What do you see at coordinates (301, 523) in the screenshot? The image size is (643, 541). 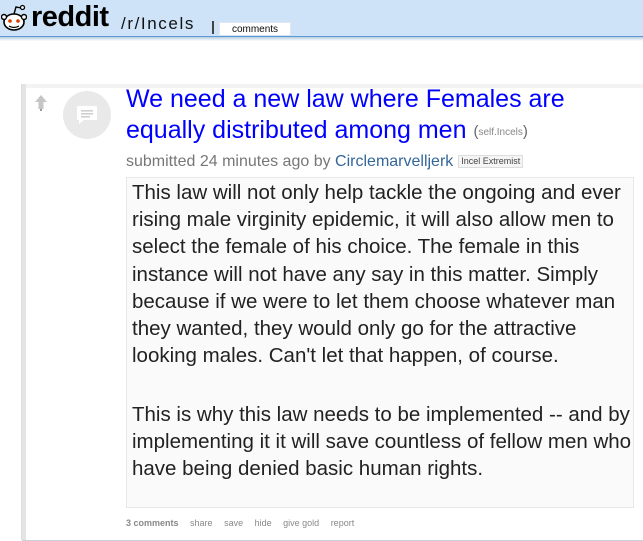 I see `give-gold-button: give gold` at bounding box center [301, 523].